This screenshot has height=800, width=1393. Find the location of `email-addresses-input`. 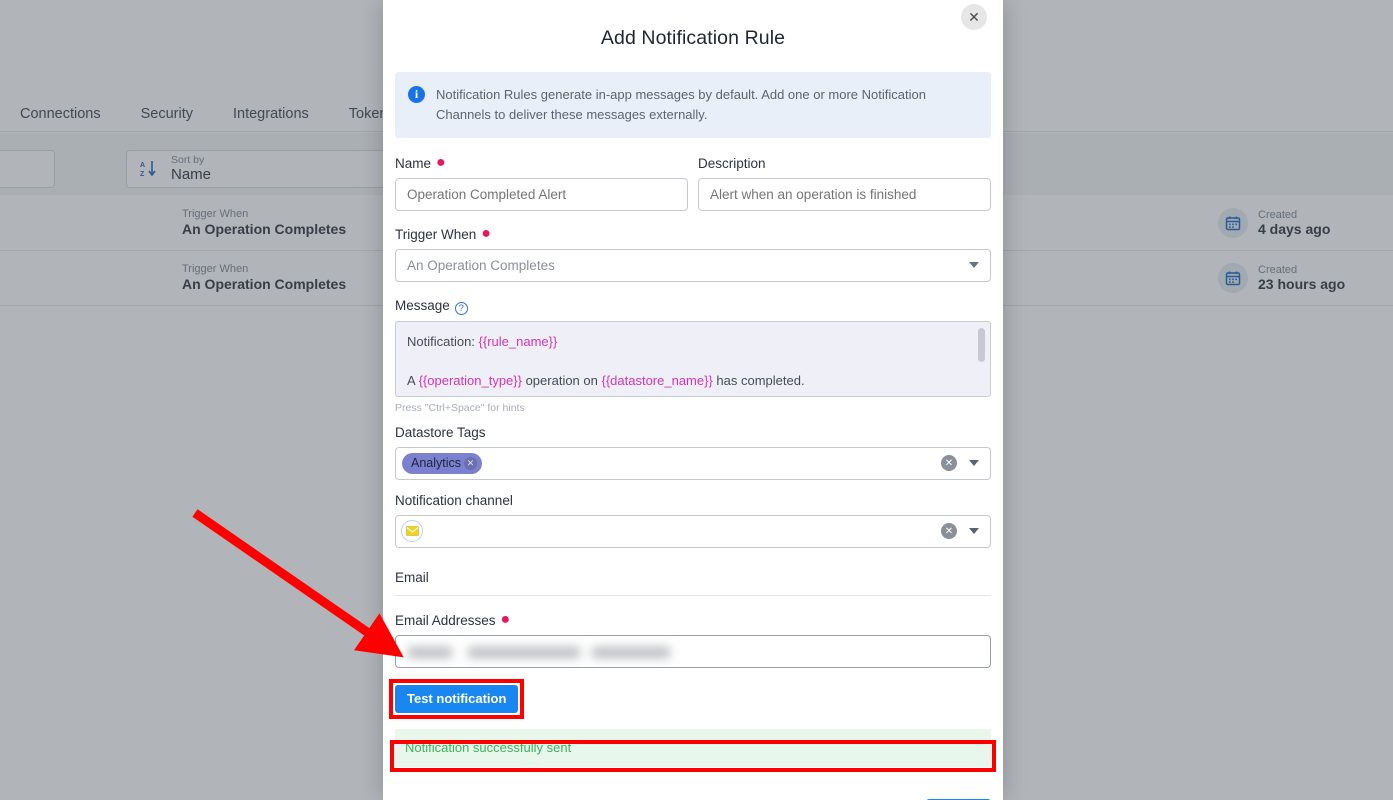

email-addresses-input is located at coordinates (693, 651).